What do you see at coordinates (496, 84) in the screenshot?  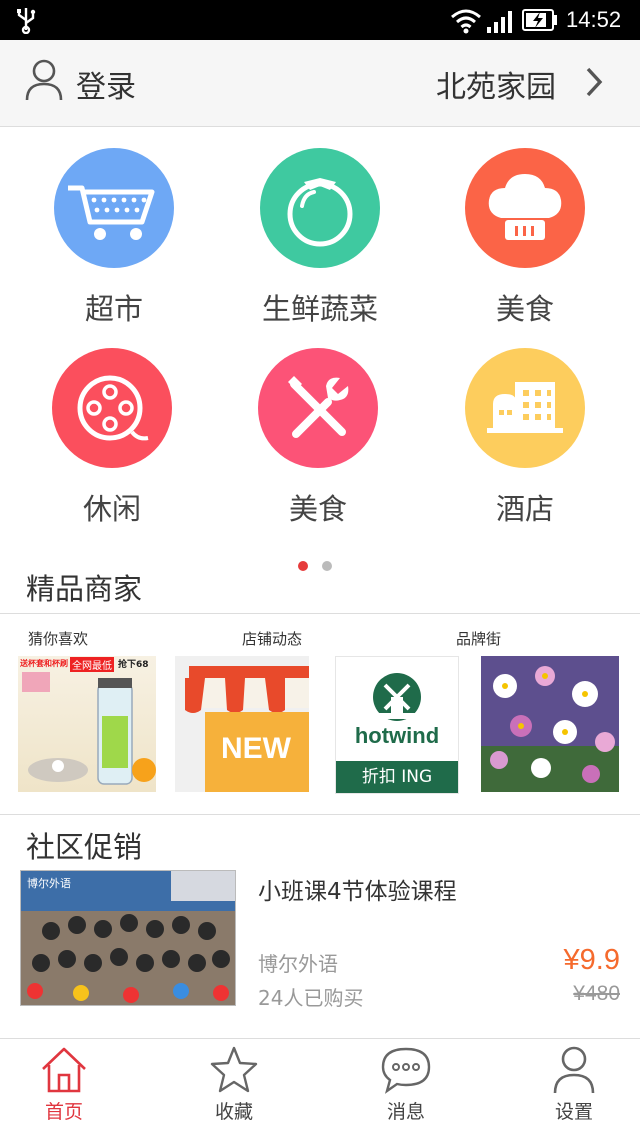 I see `community-selector: 北苑家园` at bounding box center [496, 84].